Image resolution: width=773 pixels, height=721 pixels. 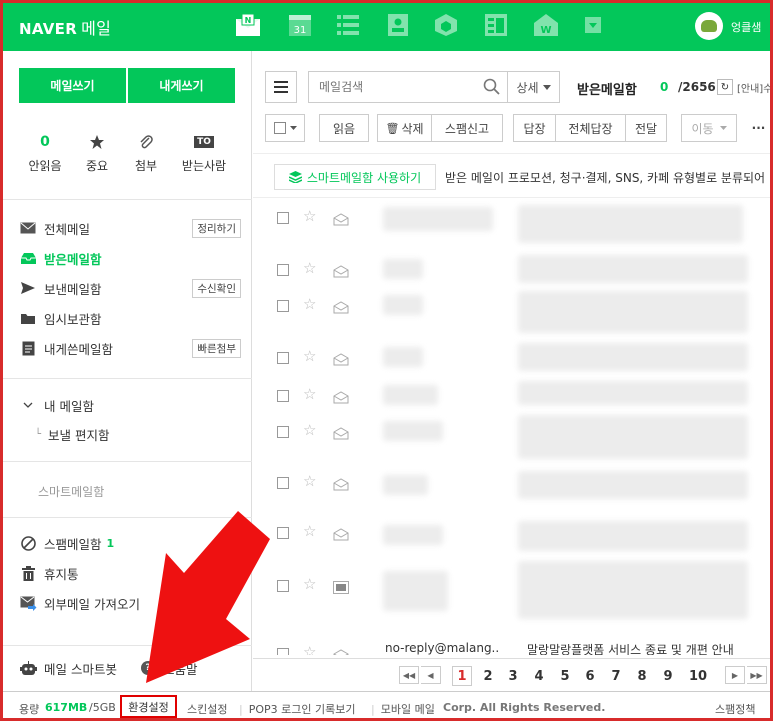 I want to click on prev-page-button: ◀, so click(x=431, y=675).